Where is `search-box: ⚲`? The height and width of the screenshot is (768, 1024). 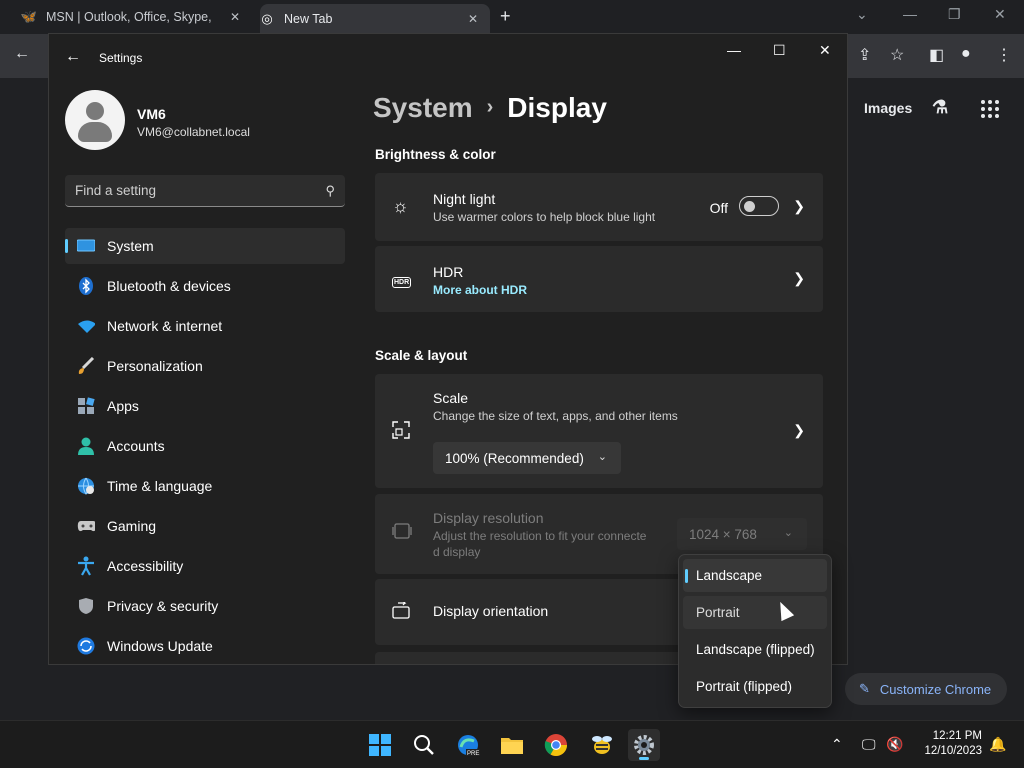 search-box: ⚲ is located at coordinates (205, 191).